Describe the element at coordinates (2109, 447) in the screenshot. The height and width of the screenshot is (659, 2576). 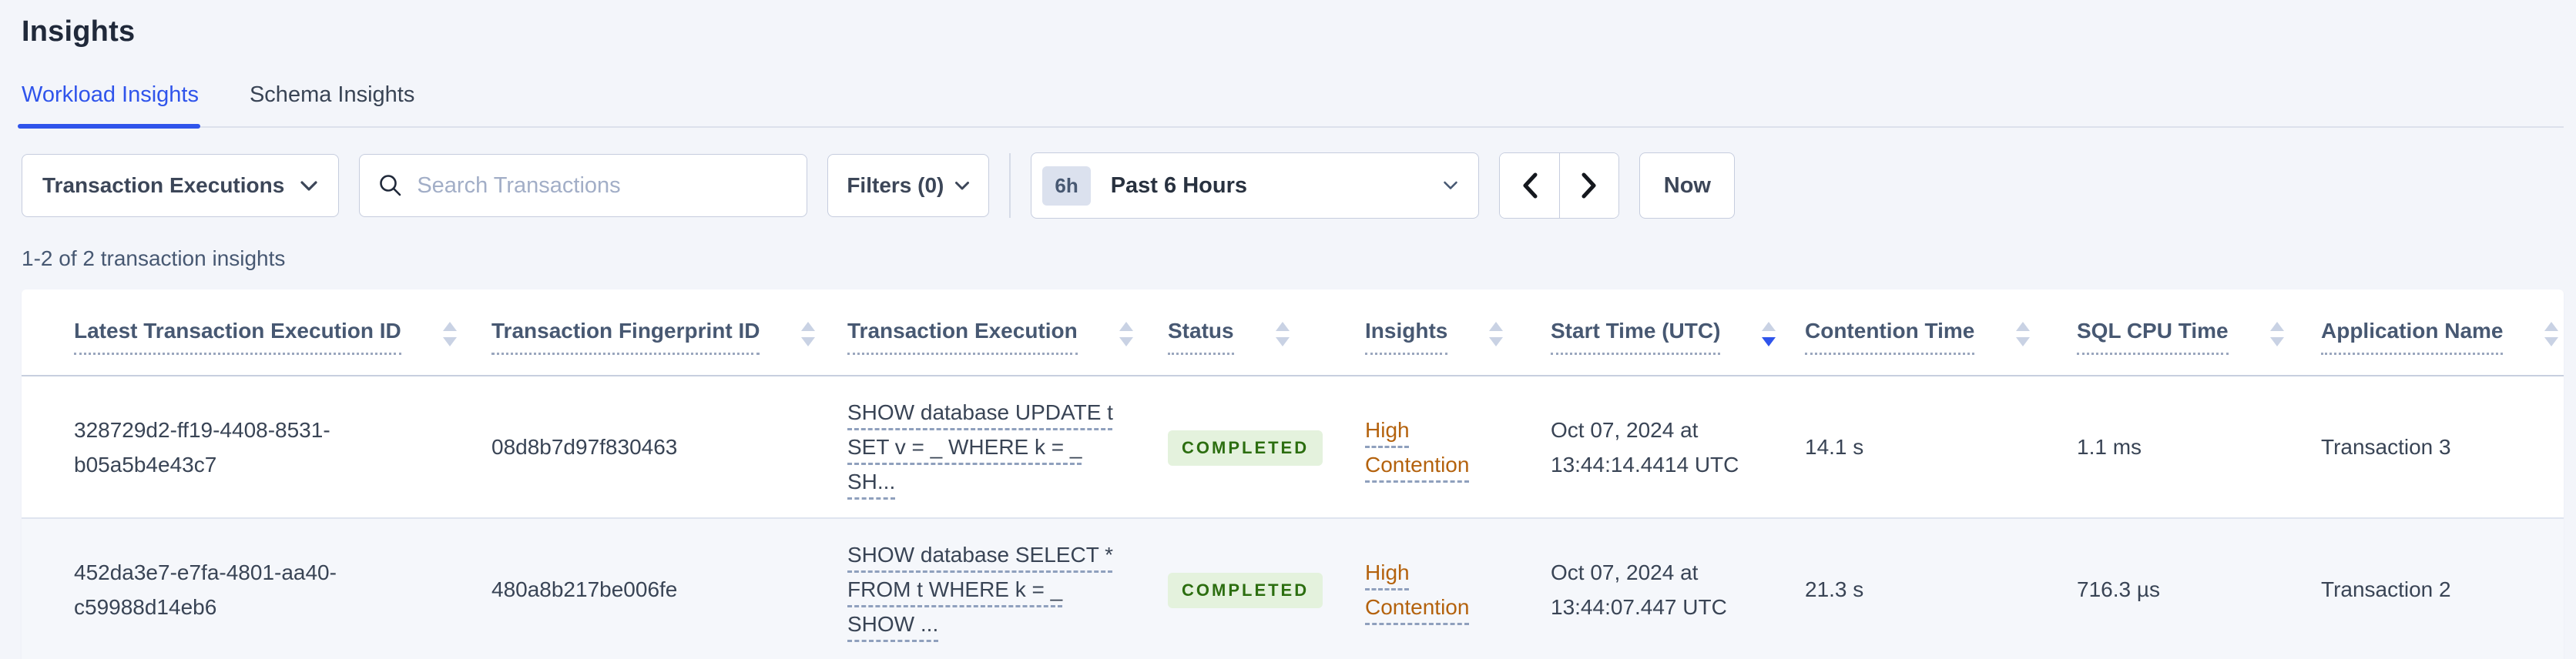
I see `cell-sql-cpu-time: 1.1 ms` at that location.